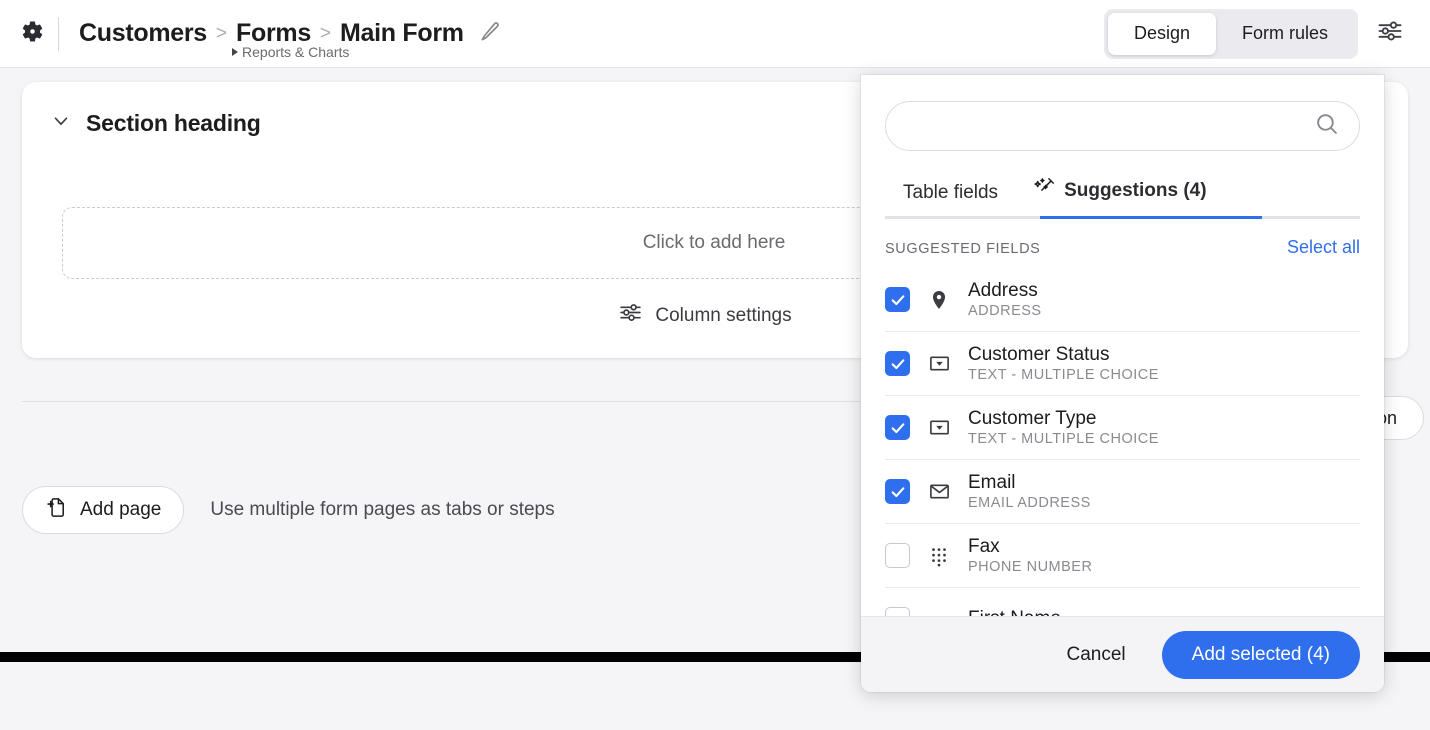  I want to click on field-picker-footer: Cancel Add selected (4), so click(1122, 654).